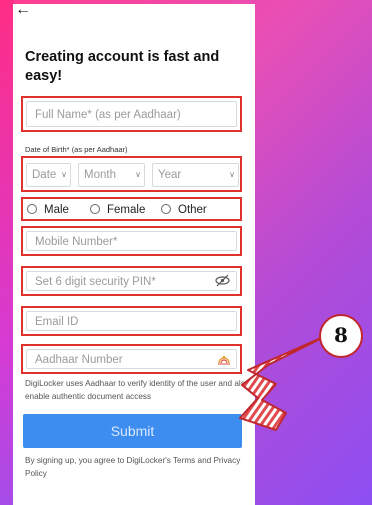 The width and height of the screenshot is (372, 505). I want to click on annotation-arrow-icon, so click(286, 381).